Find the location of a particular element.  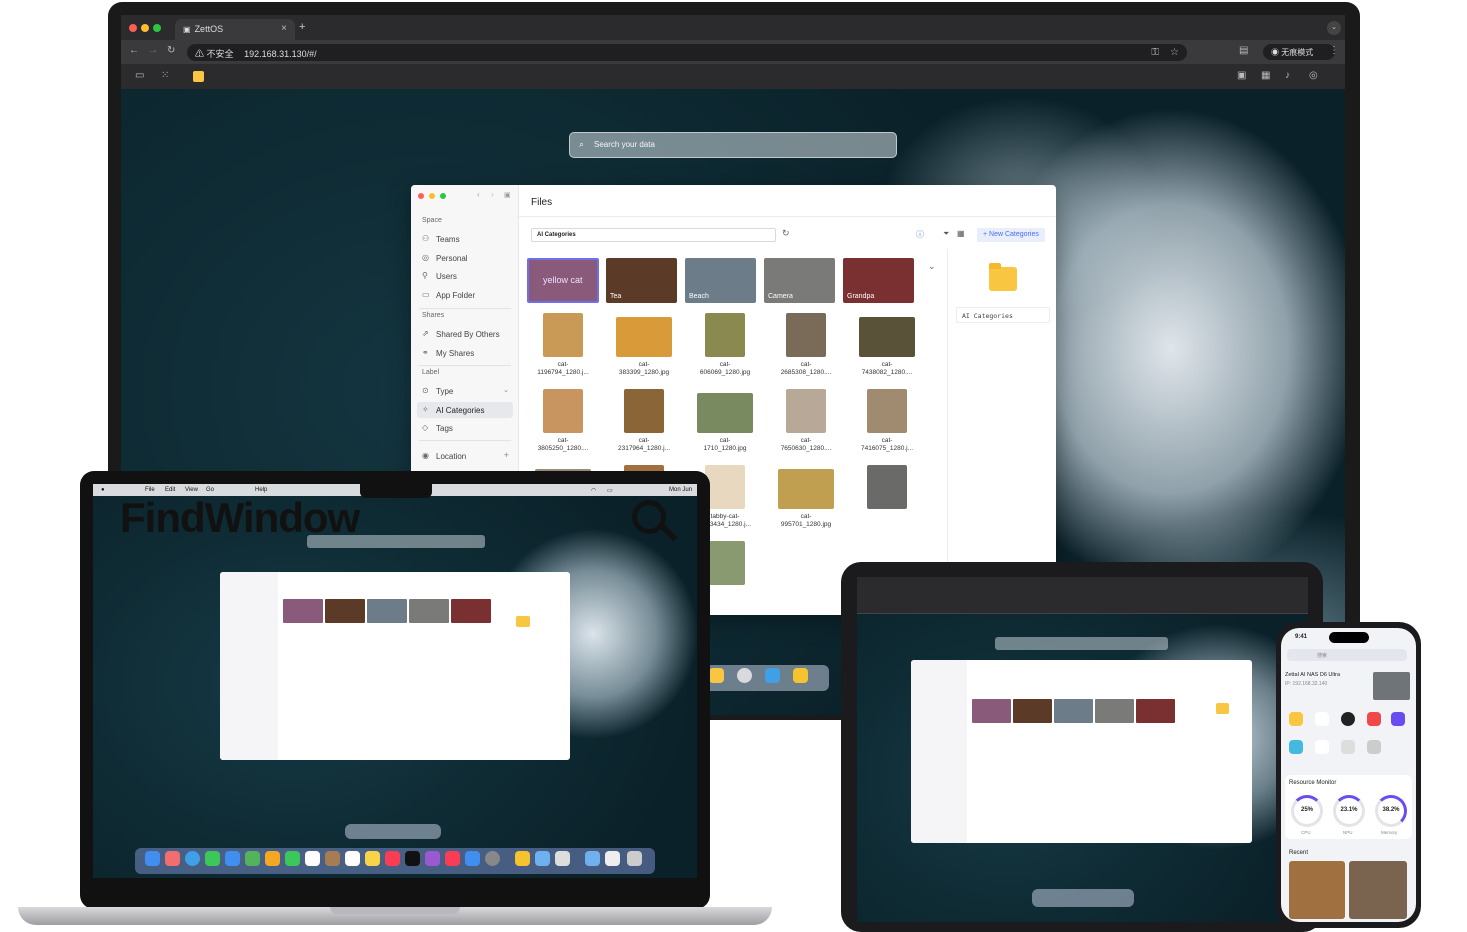

mail-icon is located at coordinates (232, 858).